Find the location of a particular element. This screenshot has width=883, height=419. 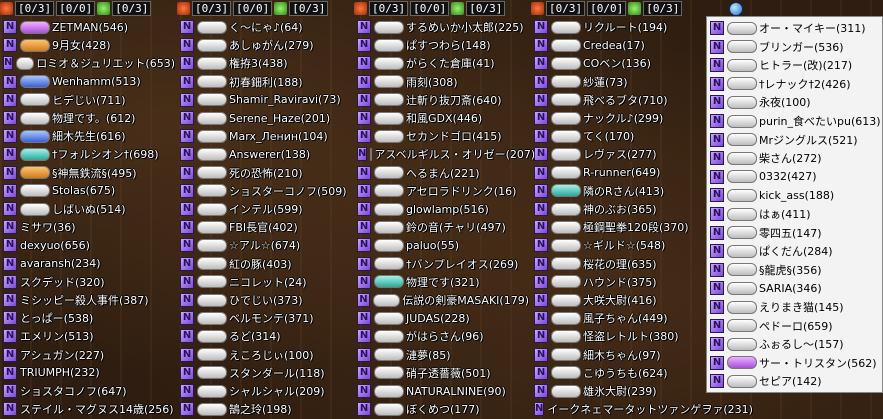

player-row: N リクルート(194) is located at coordinates (618, 27).